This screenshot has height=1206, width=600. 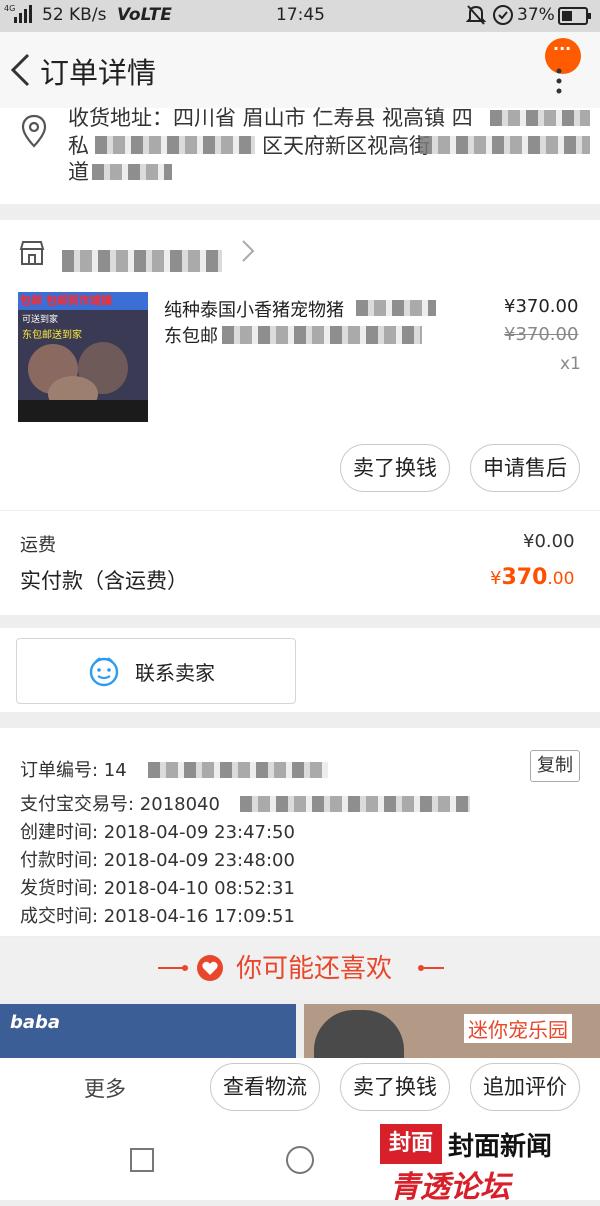 What do you see at coordinates (476, 17) in the screenshot?
I see `mute-icon` at bounding box center [476, 17].